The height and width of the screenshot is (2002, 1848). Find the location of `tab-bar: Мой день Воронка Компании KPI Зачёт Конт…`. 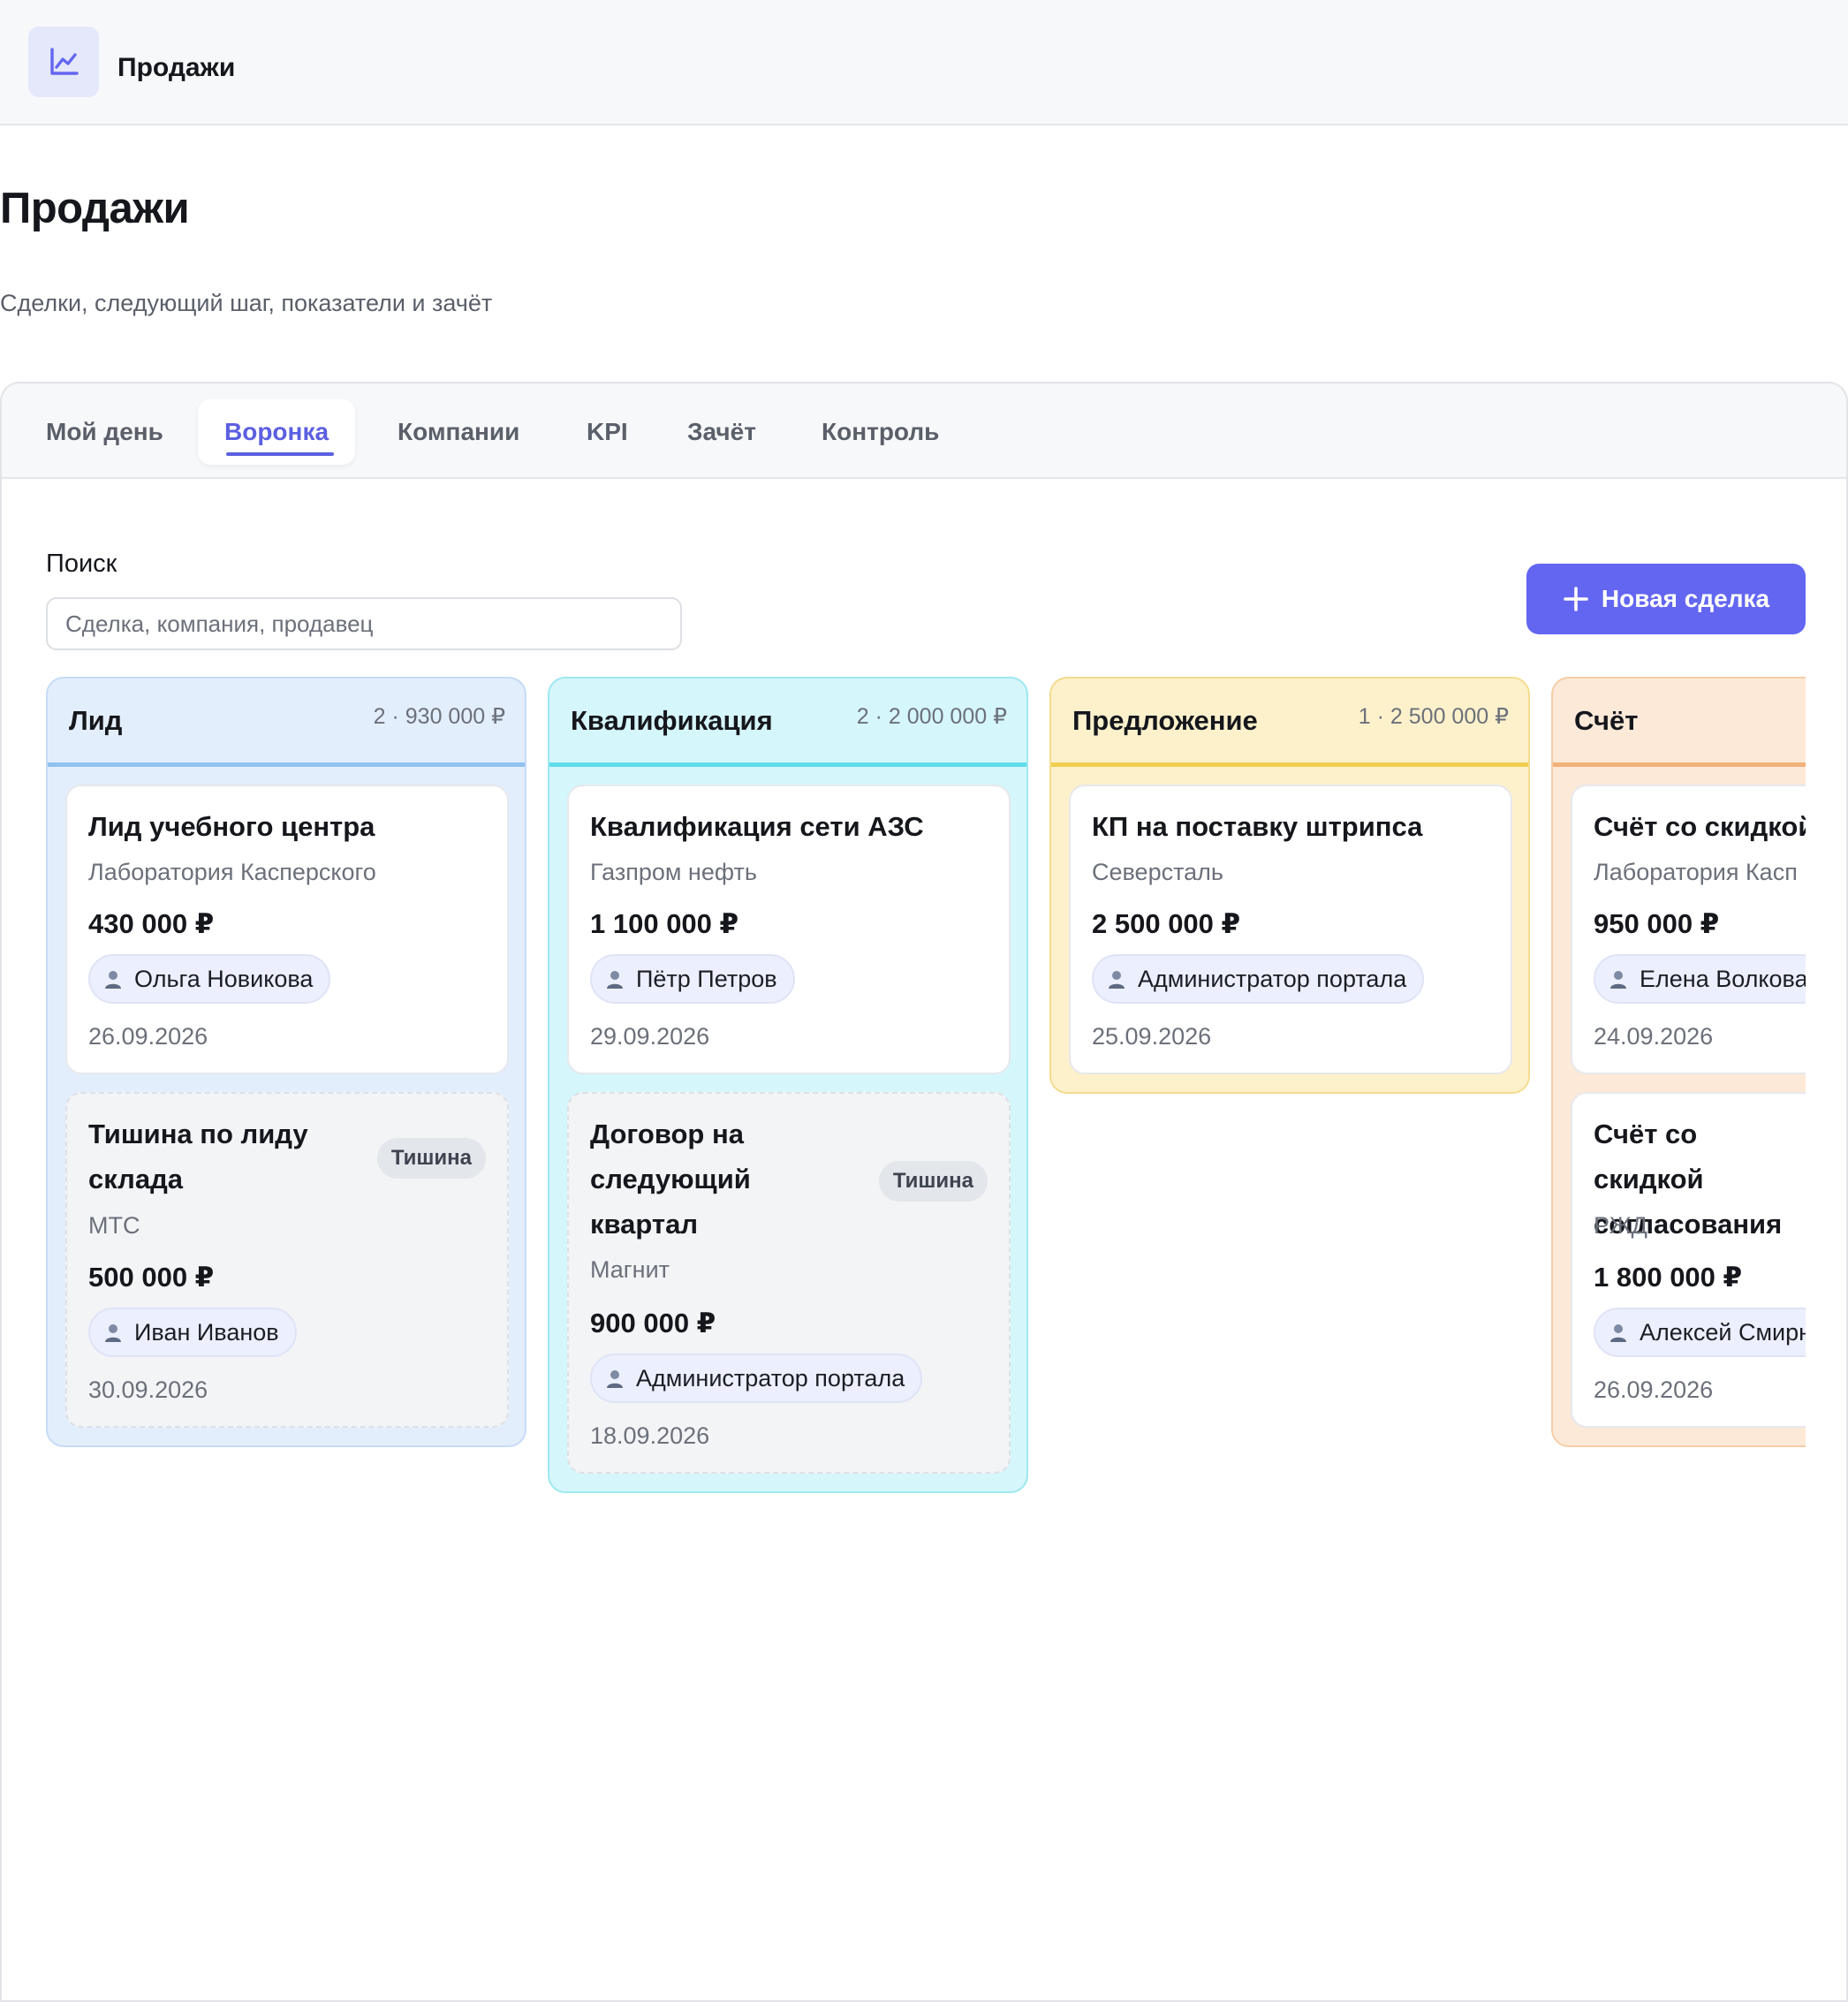

tab-bar: Мой день Воронка Компании KPI Зачёт Конт… is located at coordinates (924, 431).